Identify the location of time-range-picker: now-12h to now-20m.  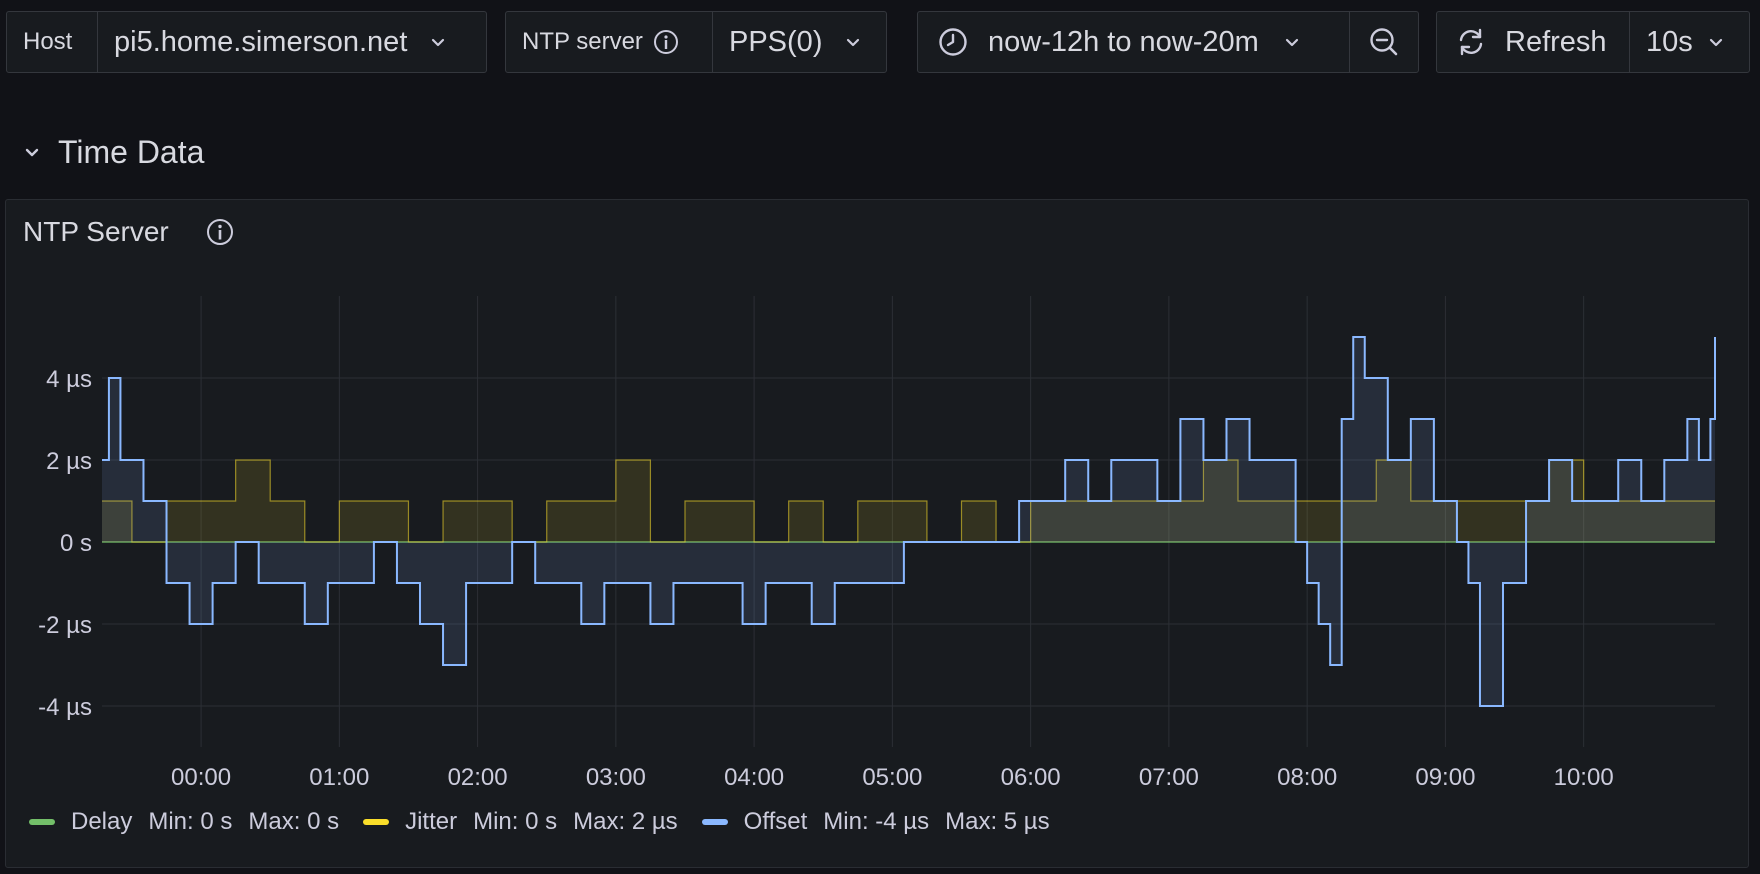
(1133, 42).